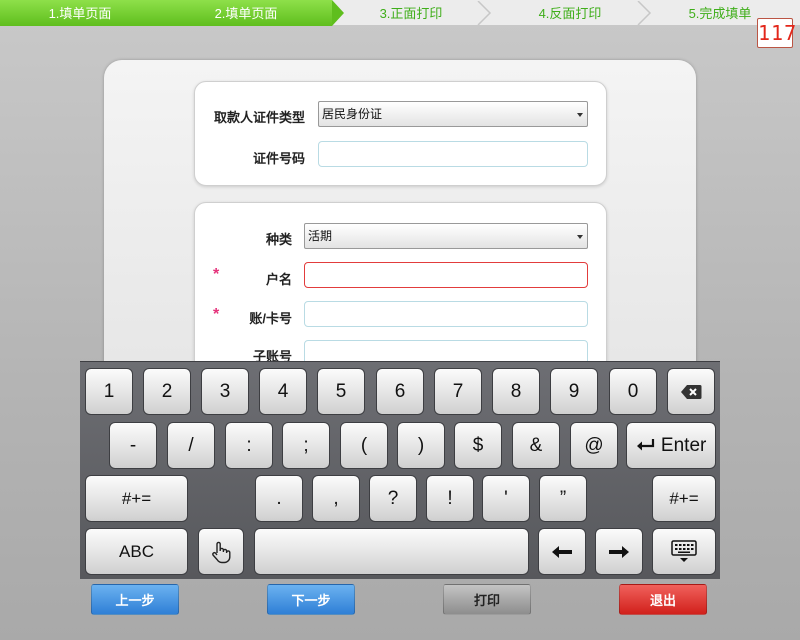 This screenshot has height=640, width=800. Describe the element at coordinates (663, 599) in the screenshot. I see `exit-button: 退出` at that location.